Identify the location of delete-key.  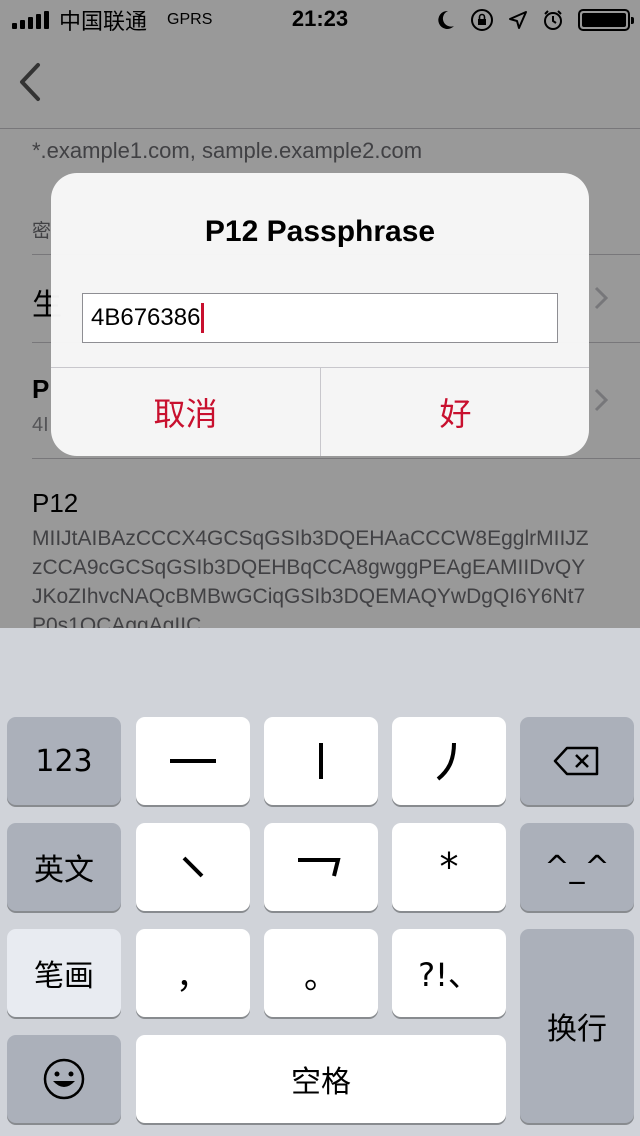
(577, 761).